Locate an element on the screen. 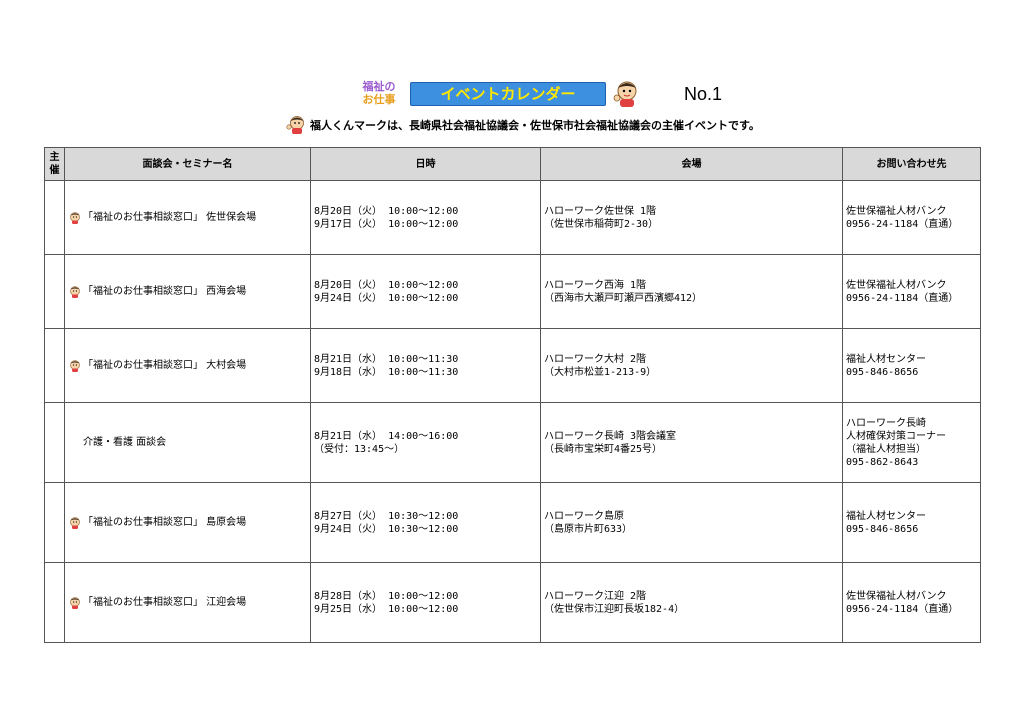 The width and height of the screenshot is (1024, 724). cell-datetime-line: 9月24日（火） 10:30～12:00 is located at coordinates (386, 529).